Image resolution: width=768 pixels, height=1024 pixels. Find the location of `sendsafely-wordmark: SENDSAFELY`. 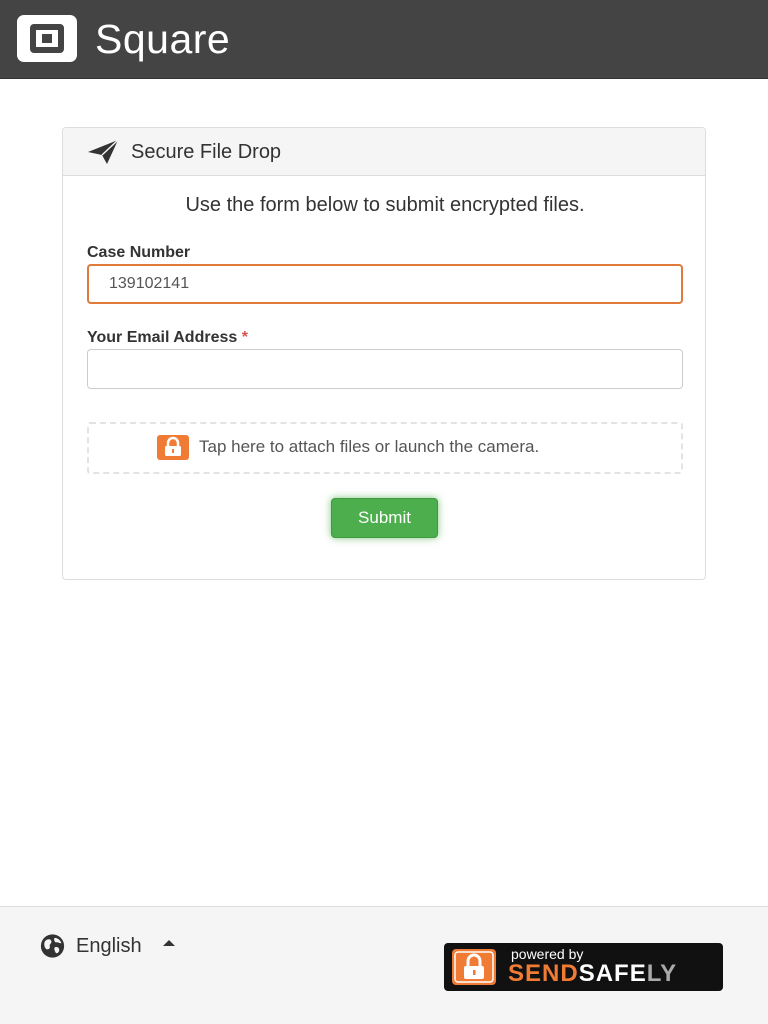

sendsafely-wordmark: SENDSAFELY is located at coordinates (592, 974).